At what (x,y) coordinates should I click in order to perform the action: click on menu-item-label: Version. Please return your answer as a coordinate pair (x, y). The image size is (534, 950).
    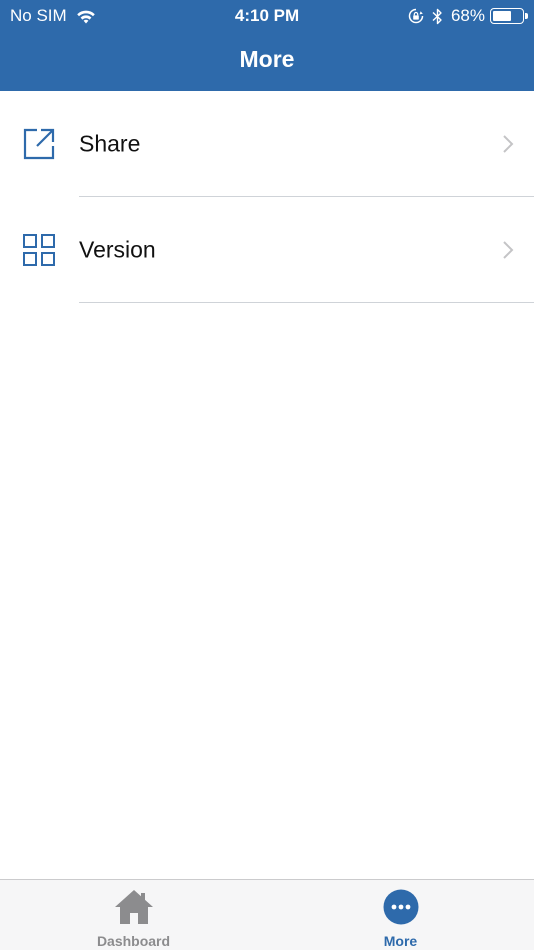
    Looking at the image, I should click on (117, 249).